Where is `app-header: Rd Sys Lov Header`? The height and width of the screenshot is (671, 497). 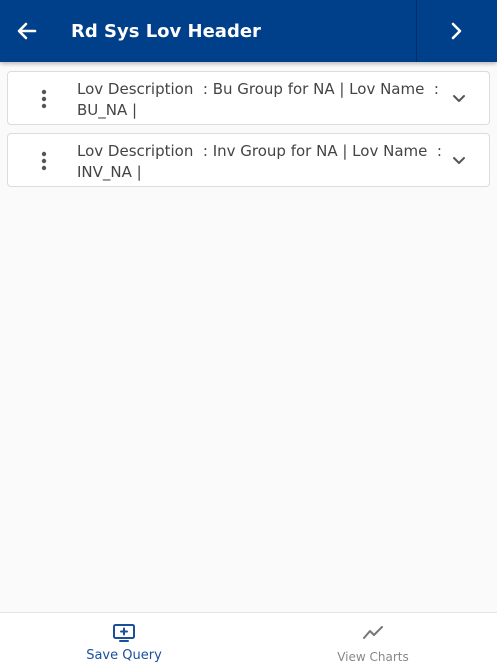 app-header: Rd Sys Lov Header is located at coordinates (248, 31).